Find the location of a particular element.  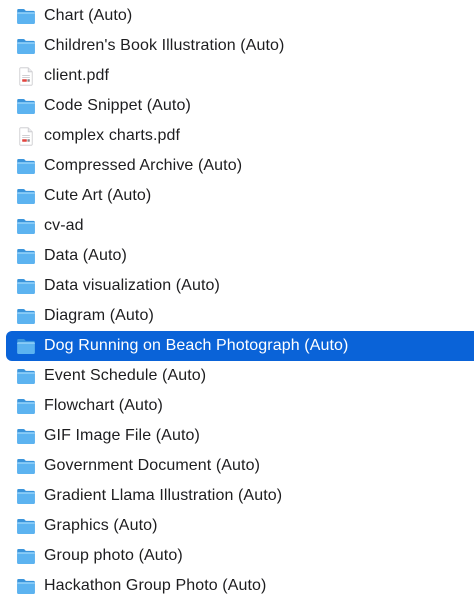

list-item-label: GIF Image File (Auto) is located at coordinates (122, 435).